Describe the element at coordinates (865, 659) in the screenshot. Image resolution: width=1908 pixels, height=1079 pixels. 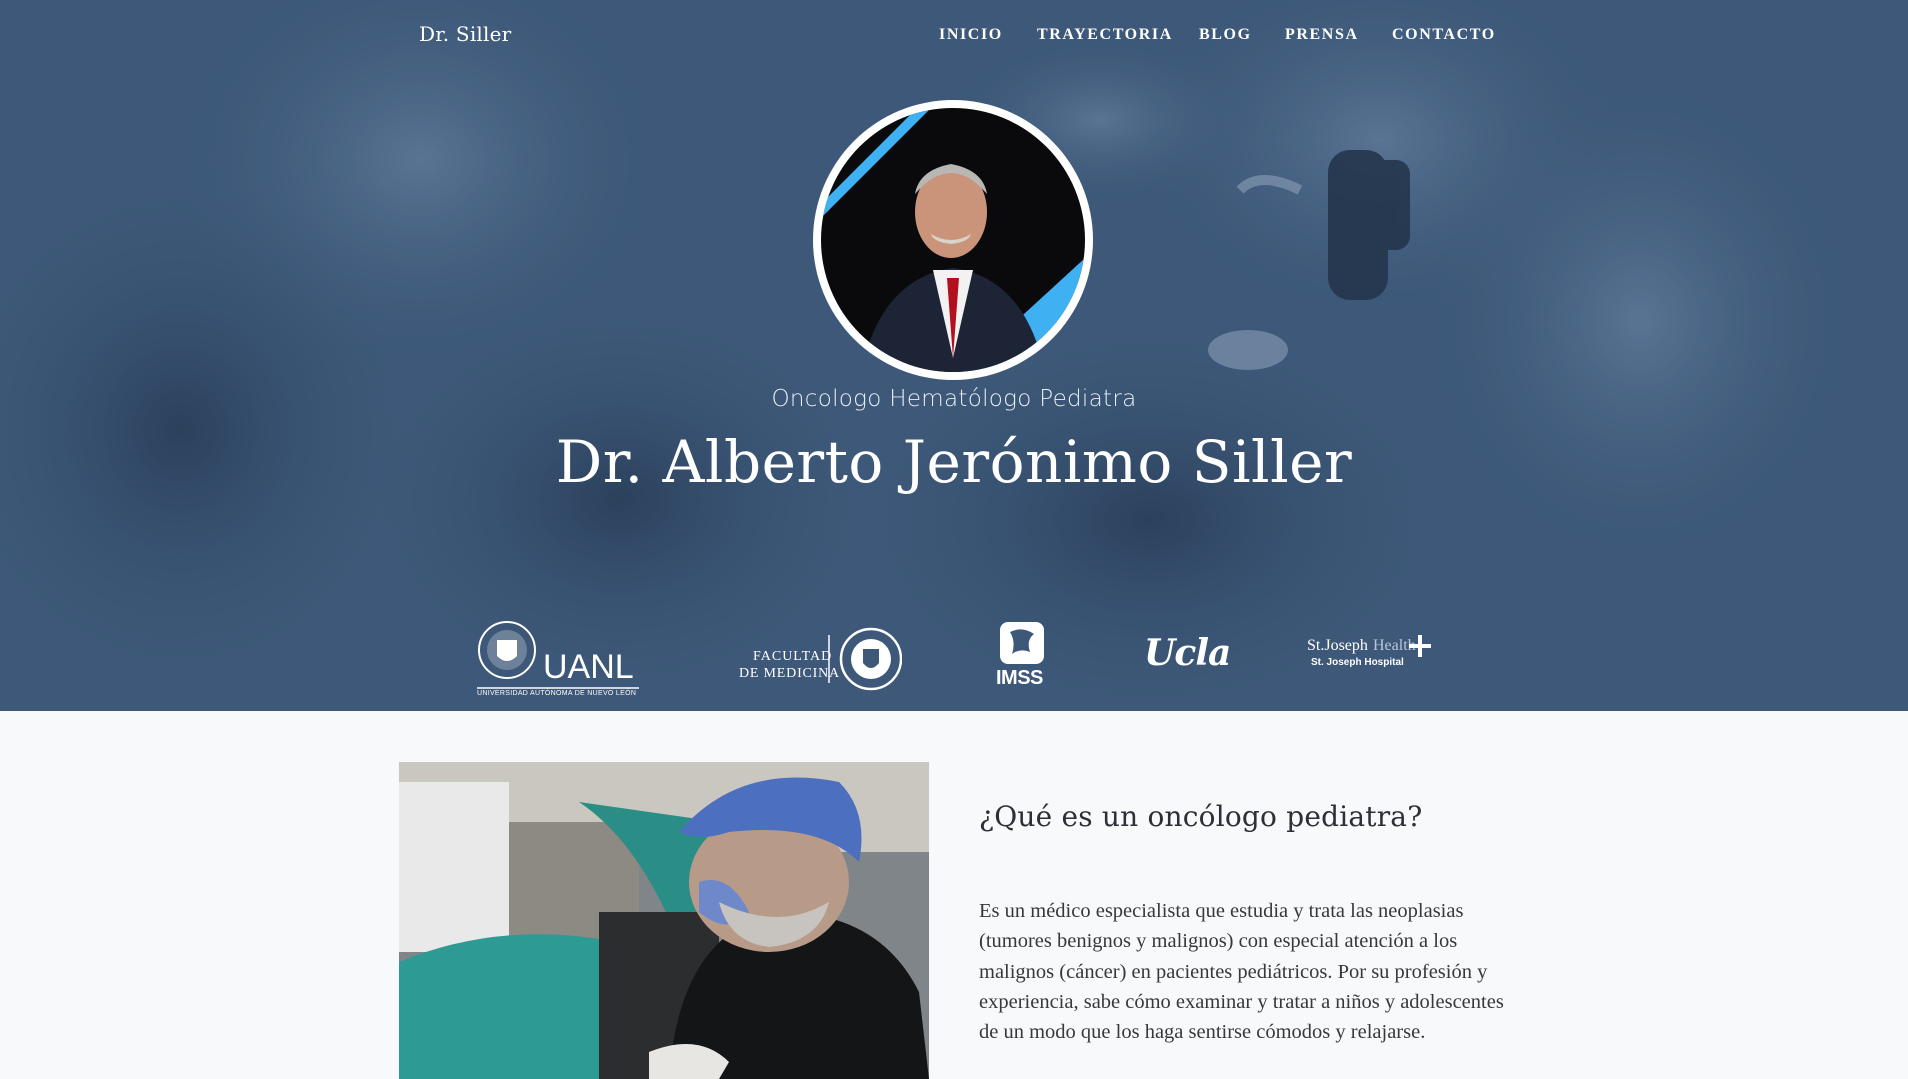
I see `facultad-seal-icon` at that location.